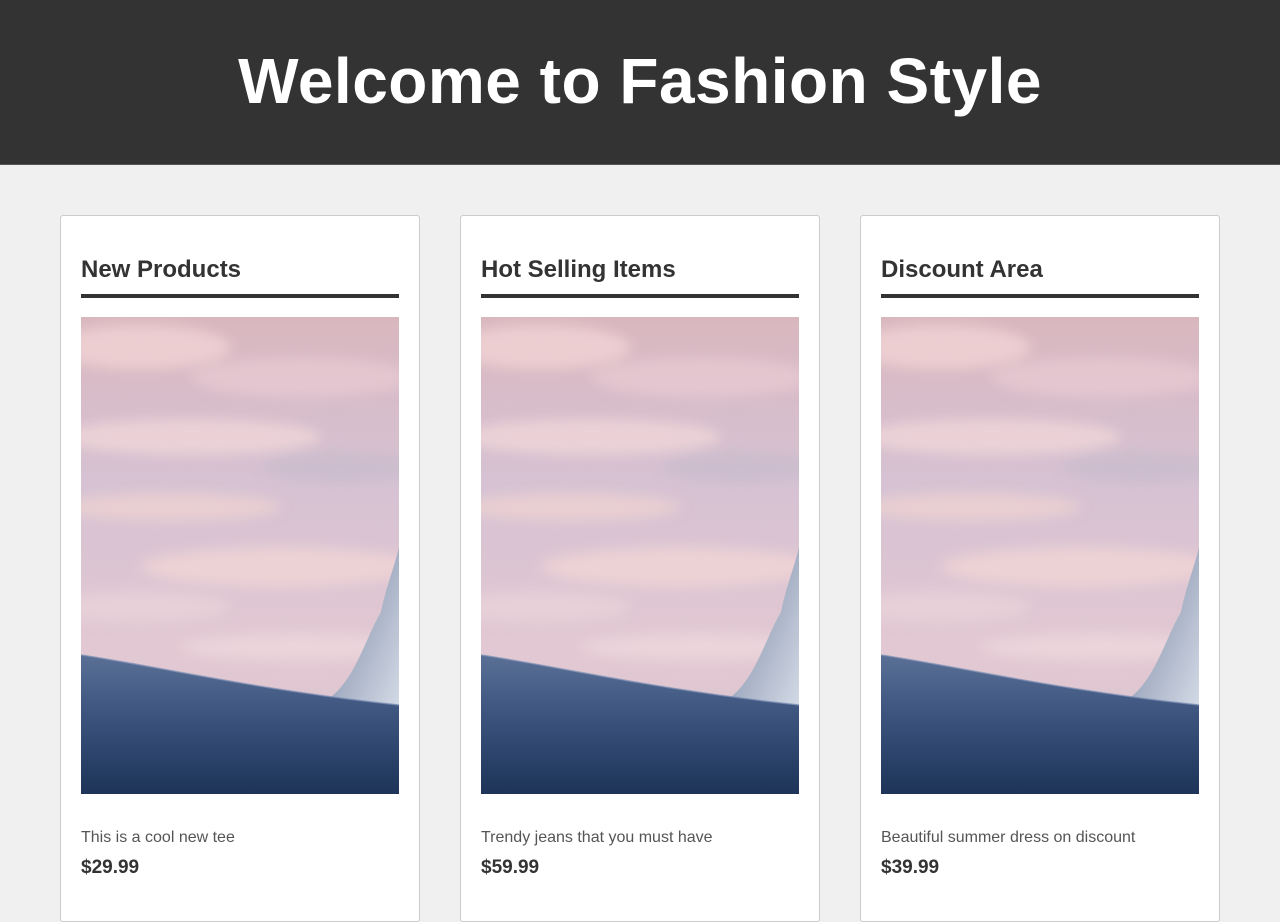  Describe the element at coordinates (1008, 837) in the screenshot. I see `product-description: Beautiful summer dress on discount` at that location.